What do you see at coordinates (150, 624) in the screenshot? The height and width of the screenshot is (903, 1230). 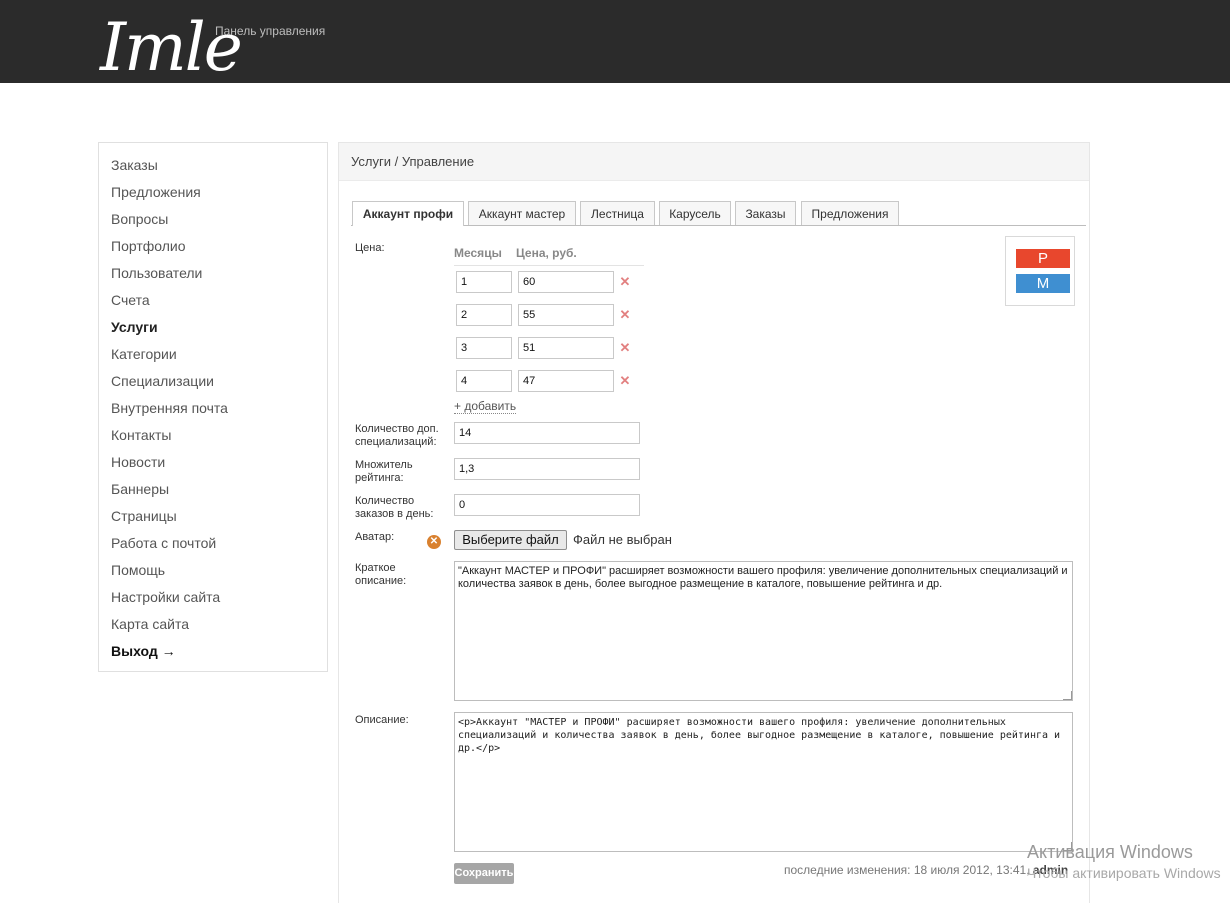 I see `sidebar-item-sitemap: Карта сайта` at bounding box center [150, 624].